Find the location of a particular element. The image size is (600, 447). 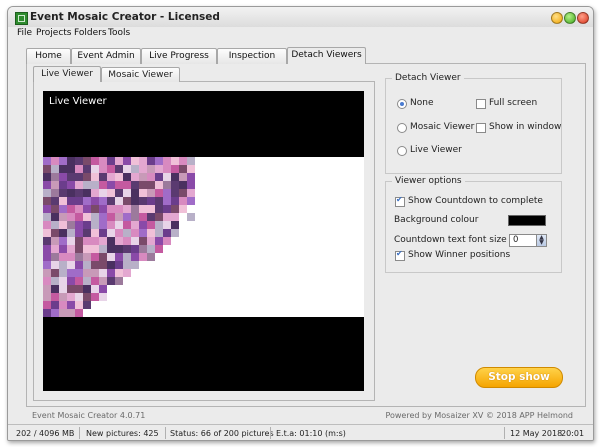

background-colour-label: Background colour is located at coordinates (436, 220).